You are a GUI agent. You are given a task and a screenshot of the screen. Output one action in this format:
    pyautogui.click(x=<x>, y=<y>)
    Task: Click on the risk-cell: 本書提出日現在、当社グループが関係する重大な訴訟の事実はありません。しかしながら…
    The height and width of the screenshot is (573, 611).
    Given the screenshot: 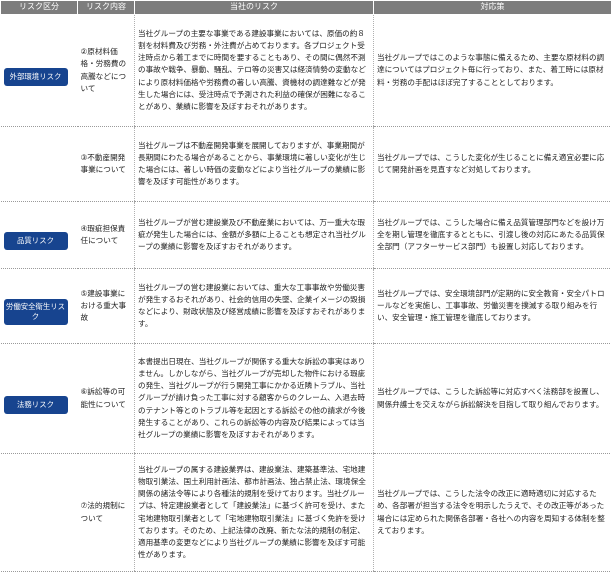 What is the action you would take?
    pyautogui.click(x=254, y=398)
    